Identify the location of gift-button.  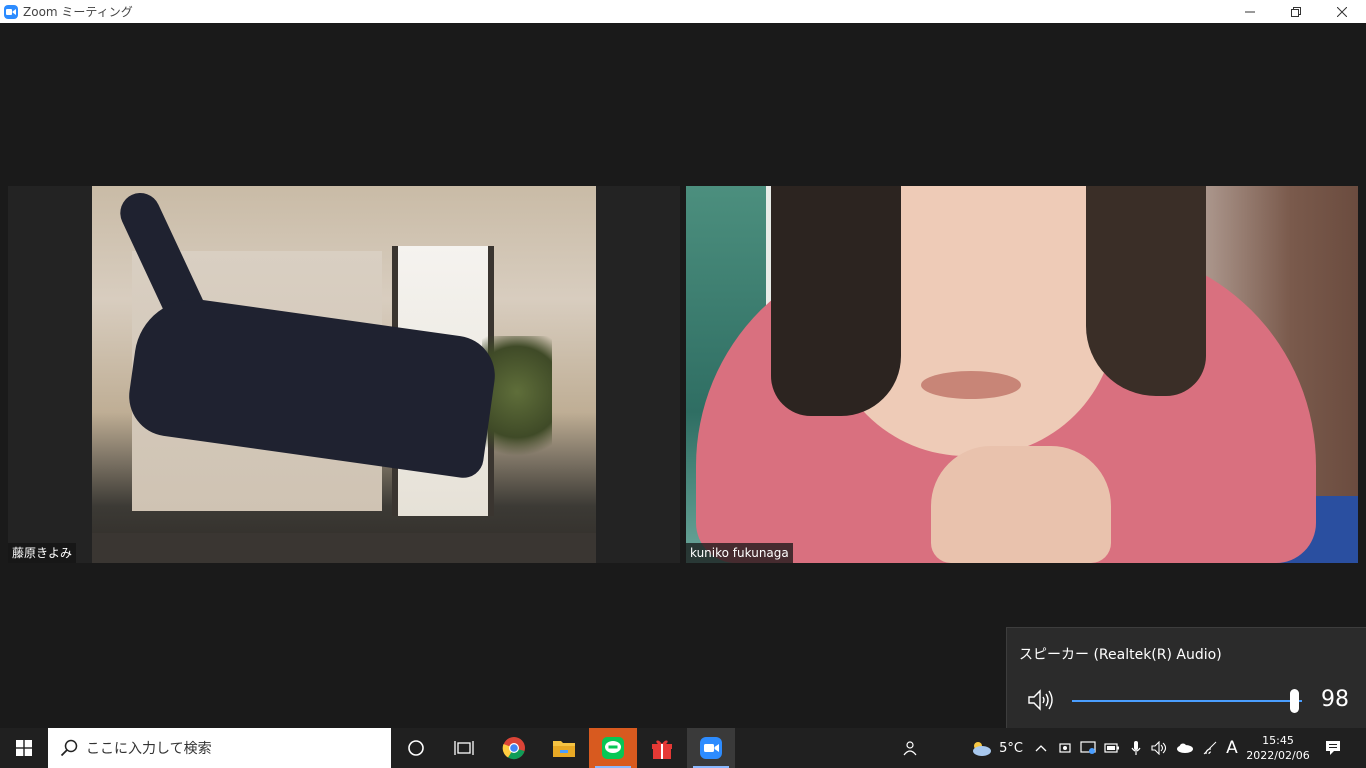
(662, 748).